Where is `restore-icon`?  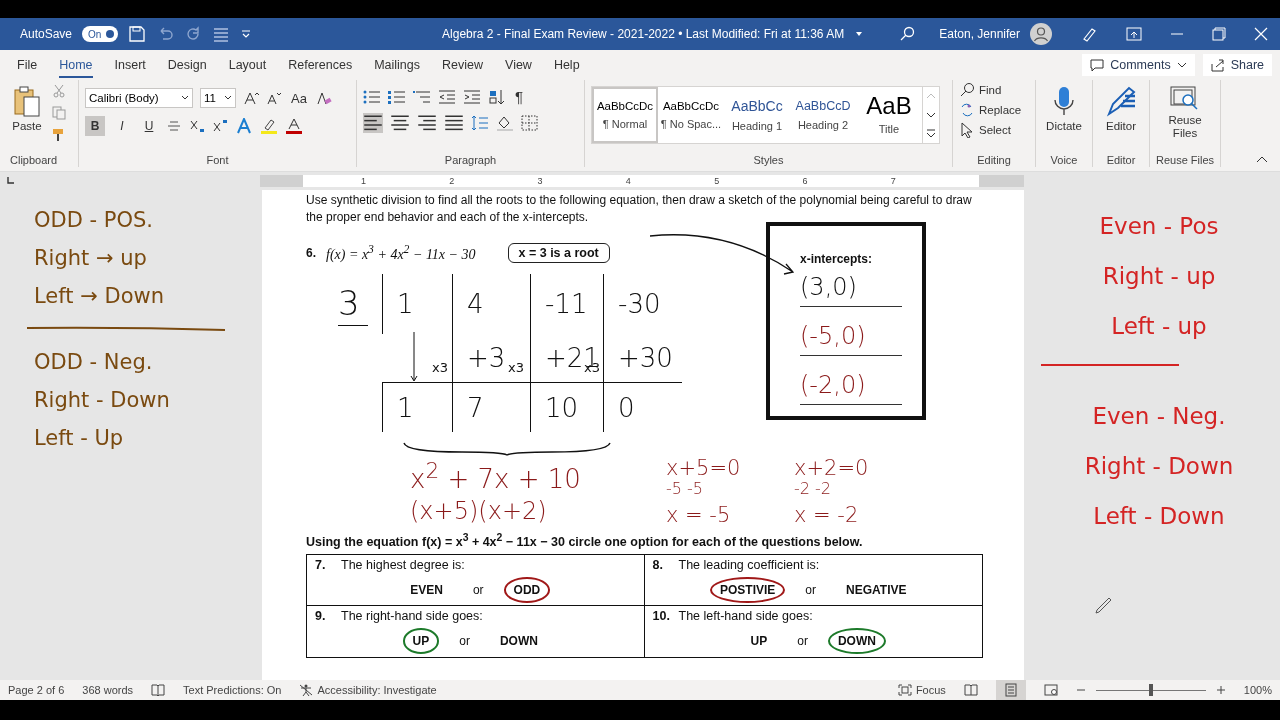
restore-icon is located at coordinates (1219, 34).